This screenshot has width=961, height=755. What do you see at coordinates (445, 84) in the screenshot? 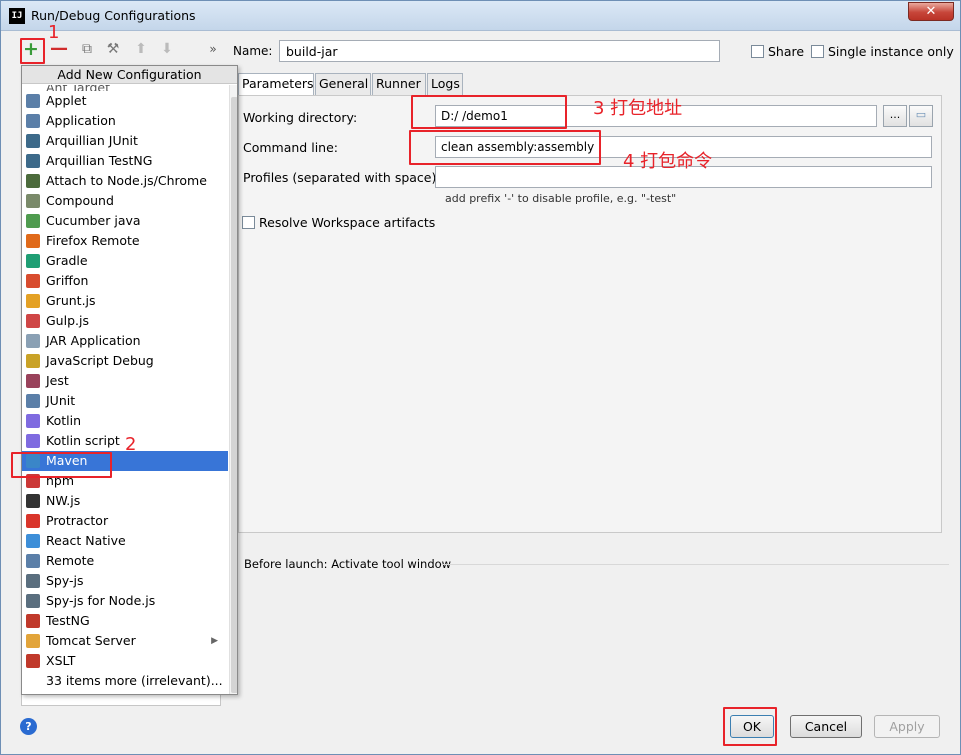
I see `tab-logs: Logs` at bounding box center [445, 84].